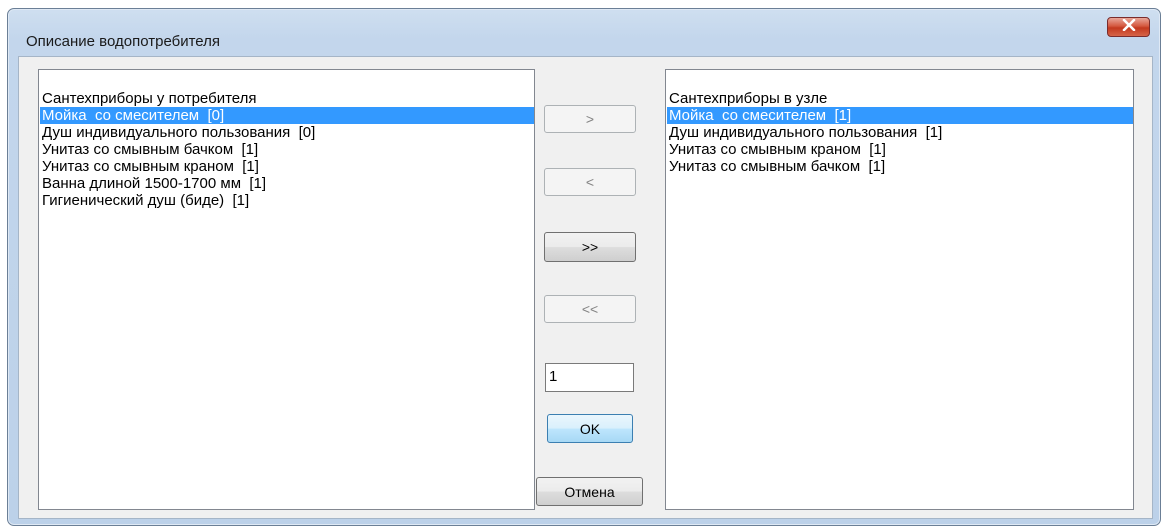 Image resolution: width=1168 pixels, height=531 pixels. Describe the element at coordinates (287, 183) in the screenshot. I see `list-item: Ванна длиной 1500-1700 мм [1]` at that location.